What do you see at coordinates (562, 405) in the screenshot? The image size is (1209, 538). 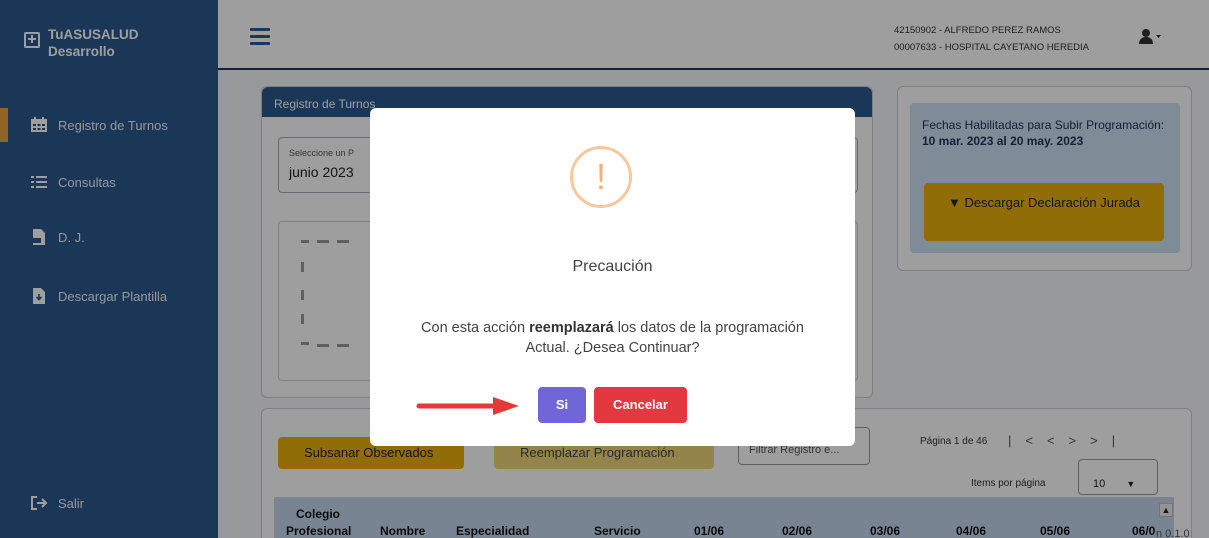 I see `confirm-button: Si` at bounding box center [562, 405].